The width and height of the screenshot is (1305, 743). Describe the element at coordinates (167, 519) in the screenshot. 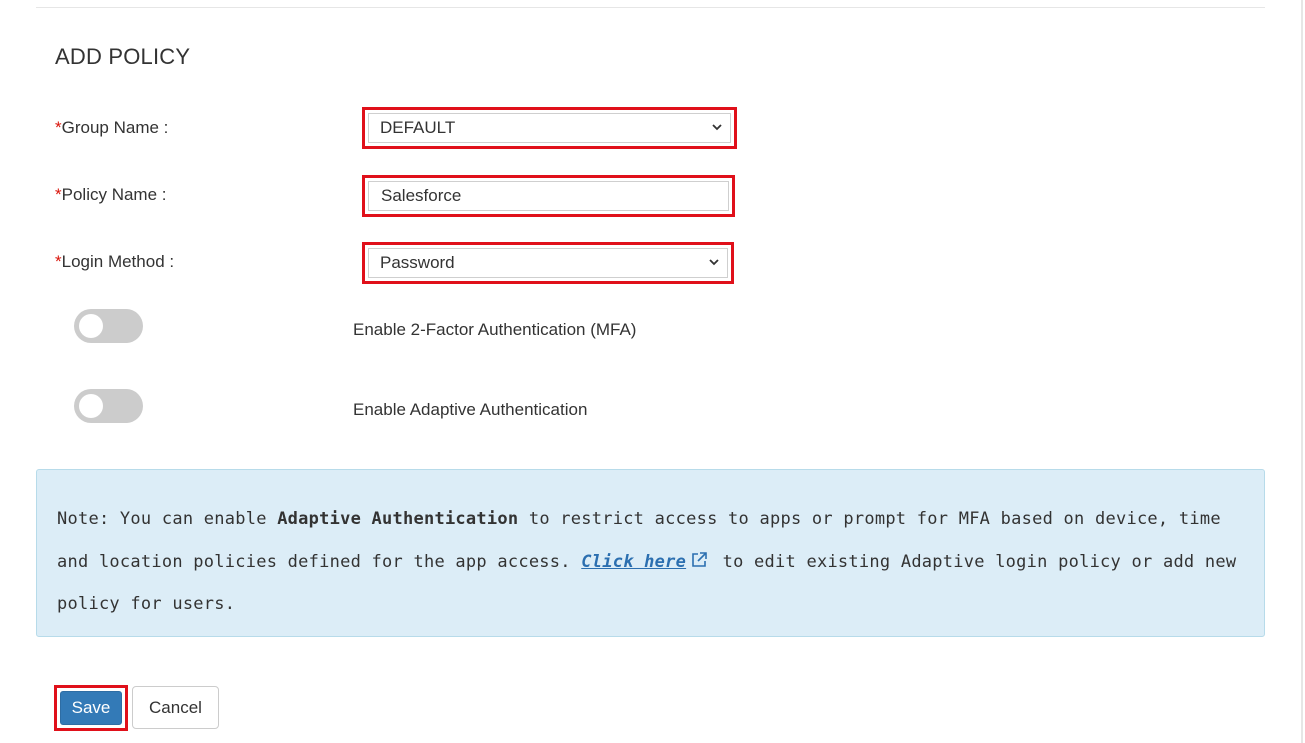

I see `note-prefix: Note: You can enable` at that location.